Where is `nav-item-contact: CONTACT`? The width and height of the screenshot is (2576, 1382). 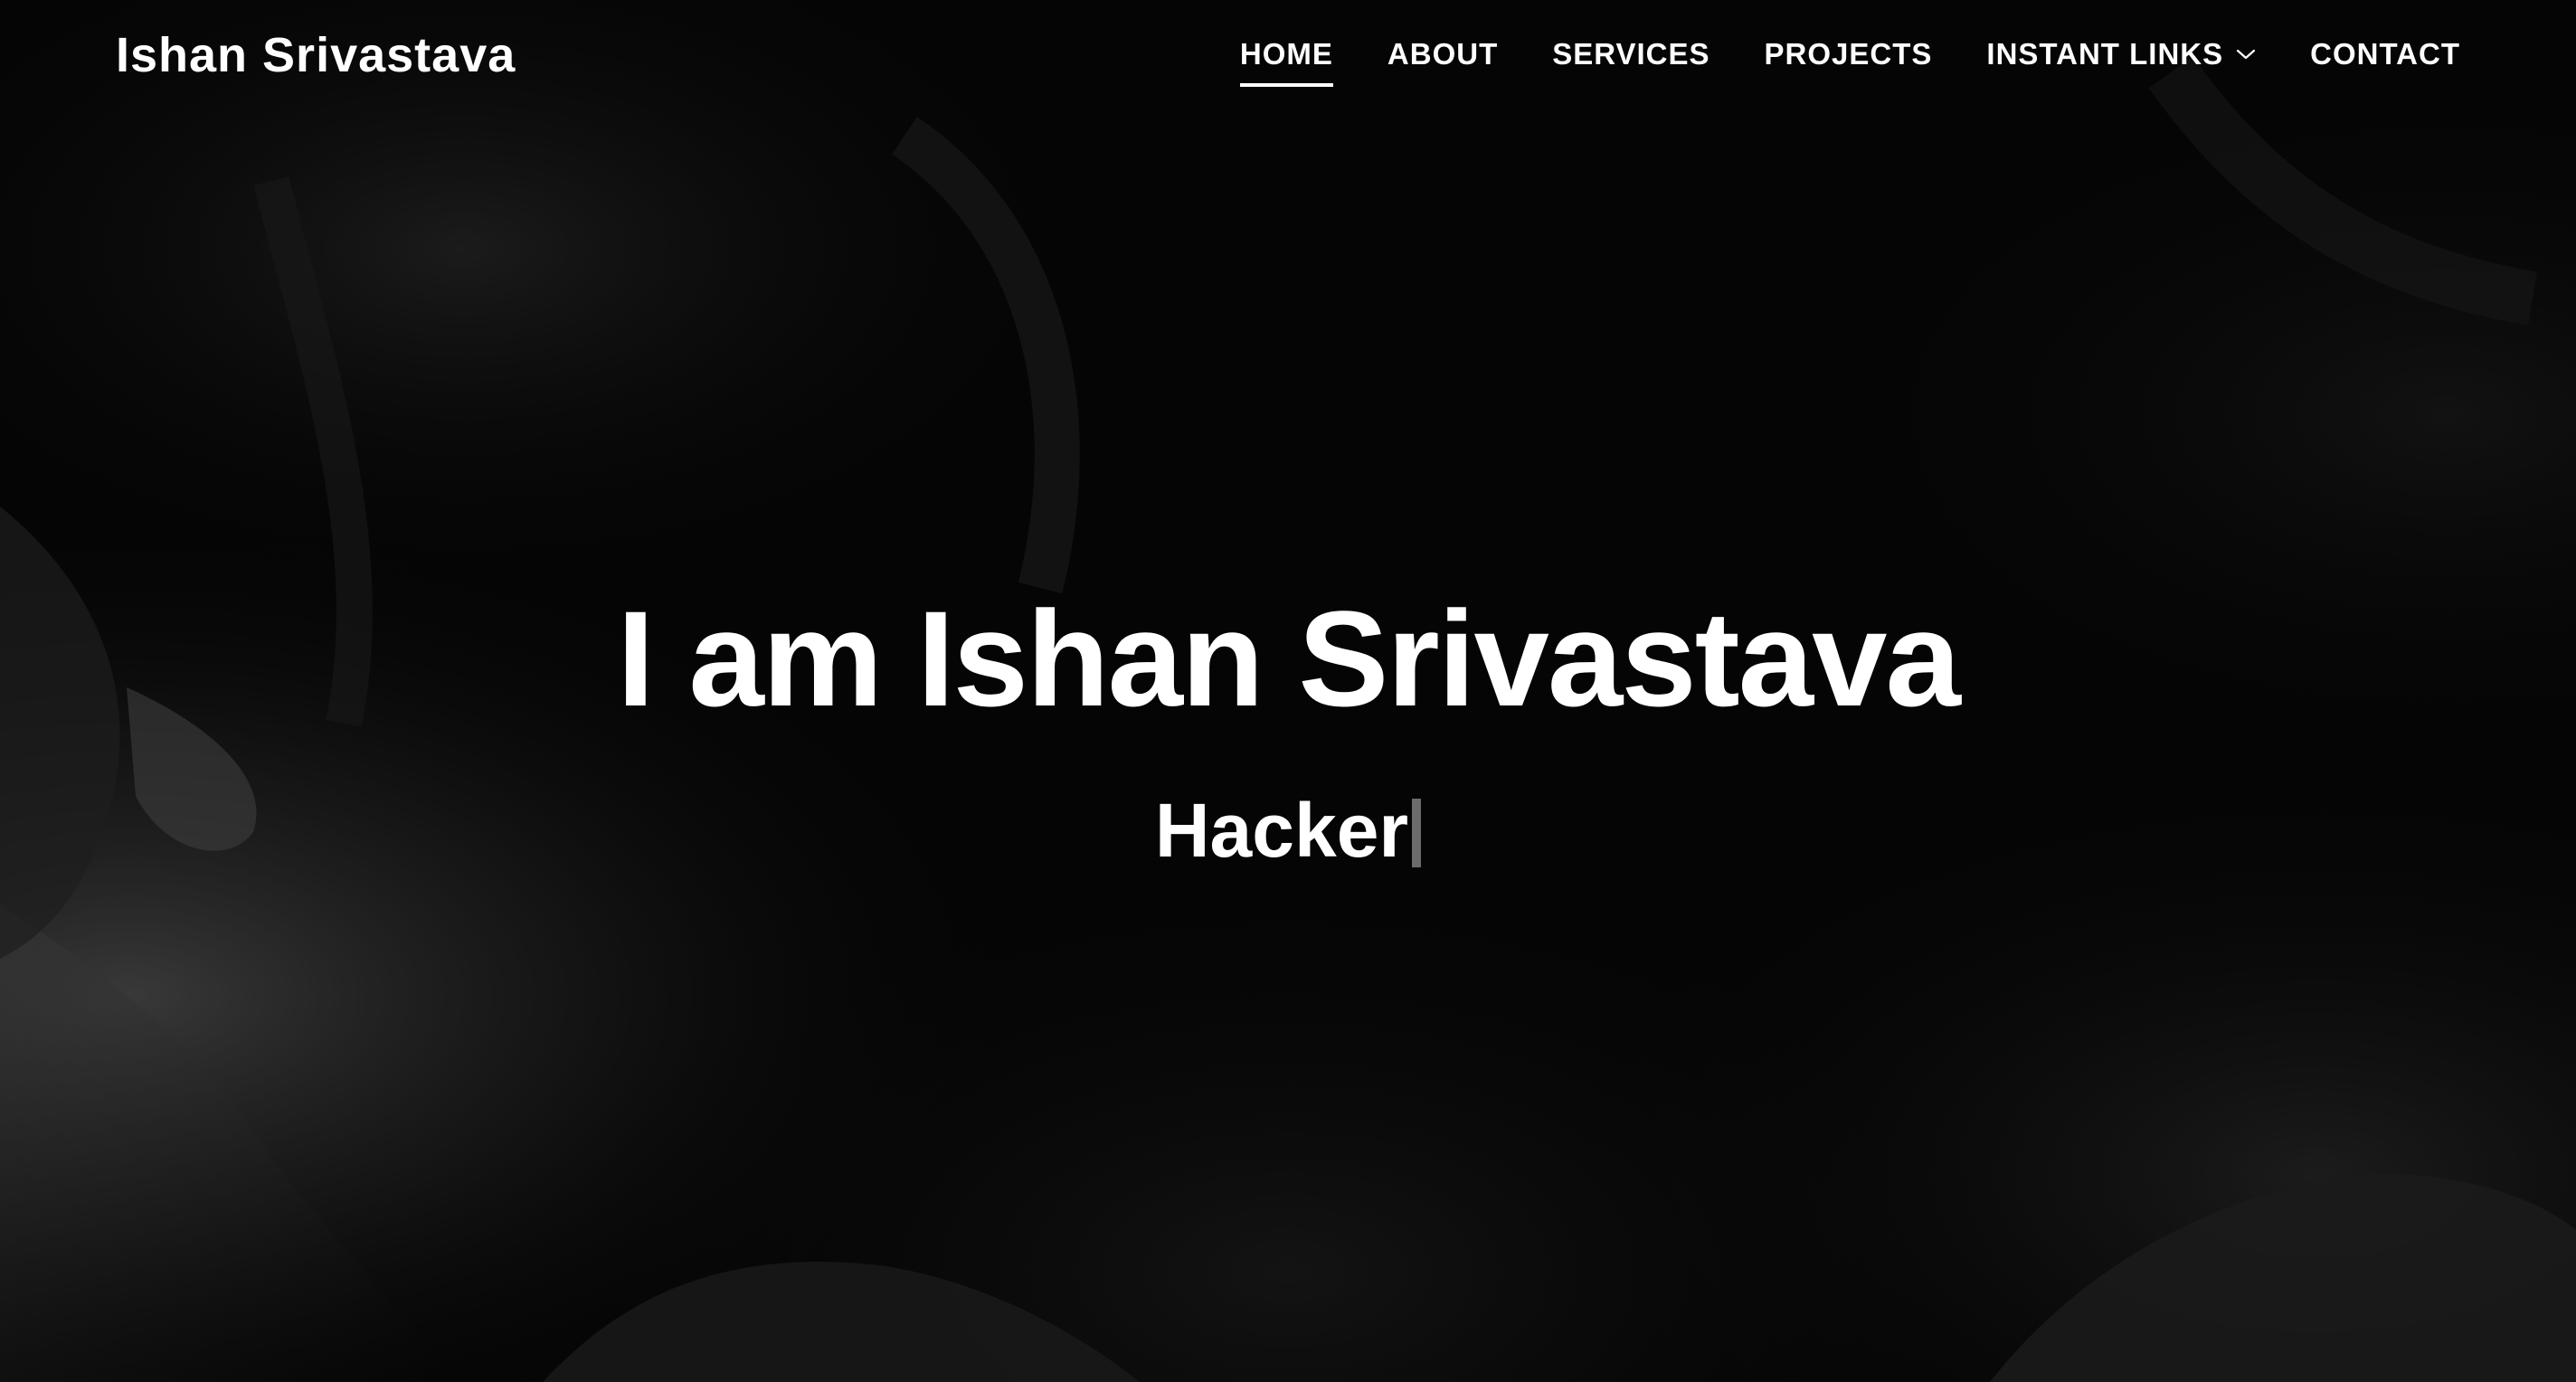
nav-item-contact: CONTACT is located at coordinates (2385, 54).